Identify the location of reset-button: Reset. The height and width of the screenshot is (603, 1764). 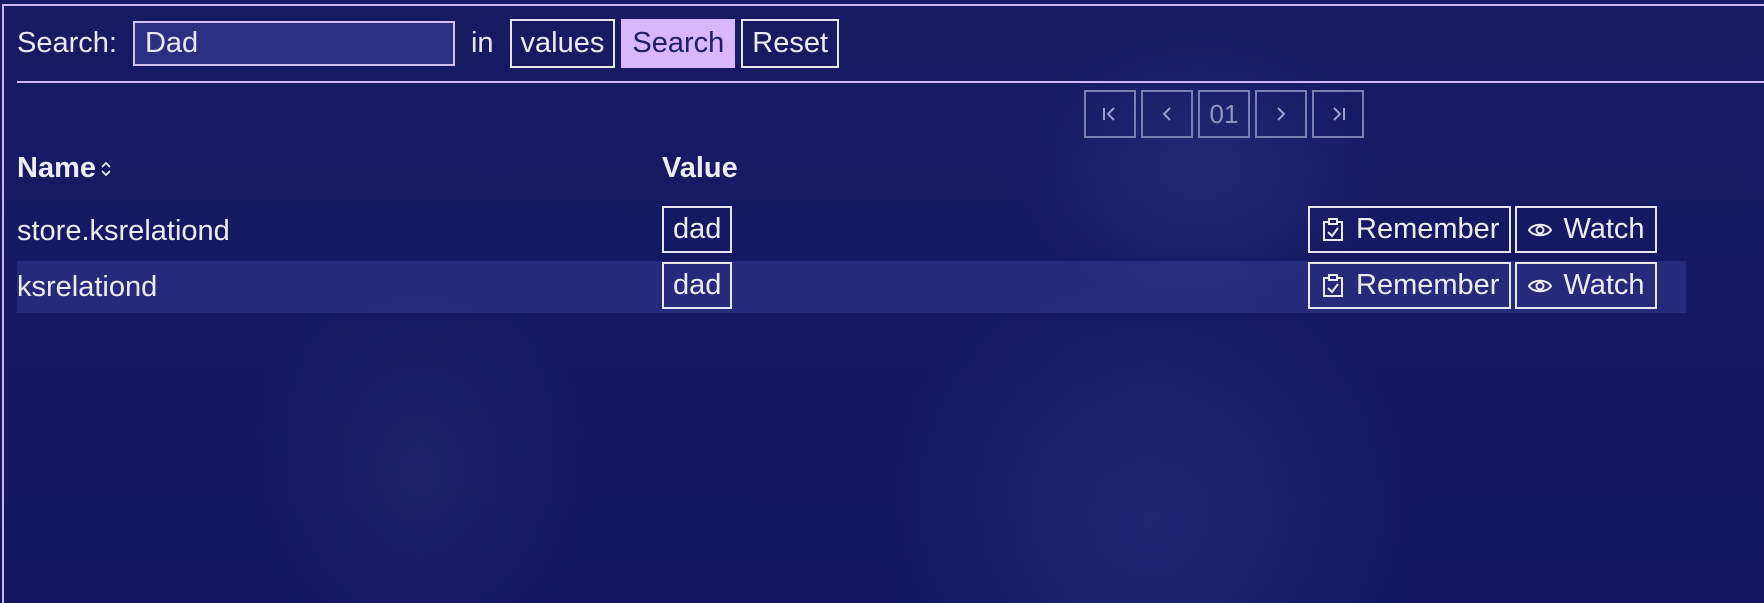
(790, 43).